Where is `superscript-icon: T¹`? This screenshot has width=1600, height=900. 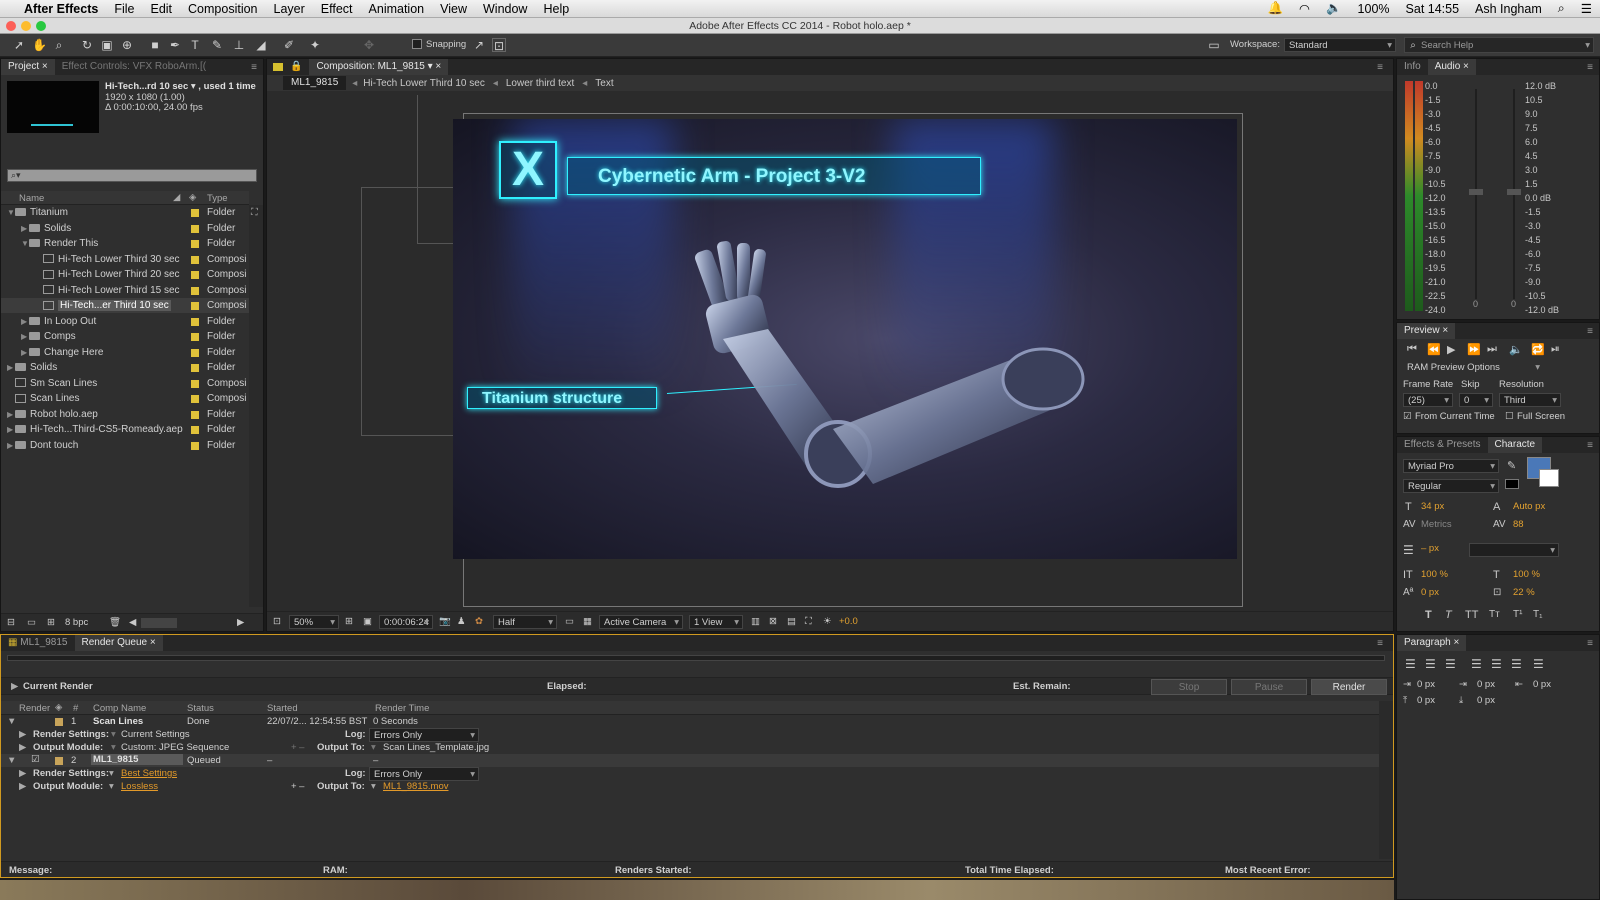 superscript-icon: T¹ is located at coordinates (1517, 614).